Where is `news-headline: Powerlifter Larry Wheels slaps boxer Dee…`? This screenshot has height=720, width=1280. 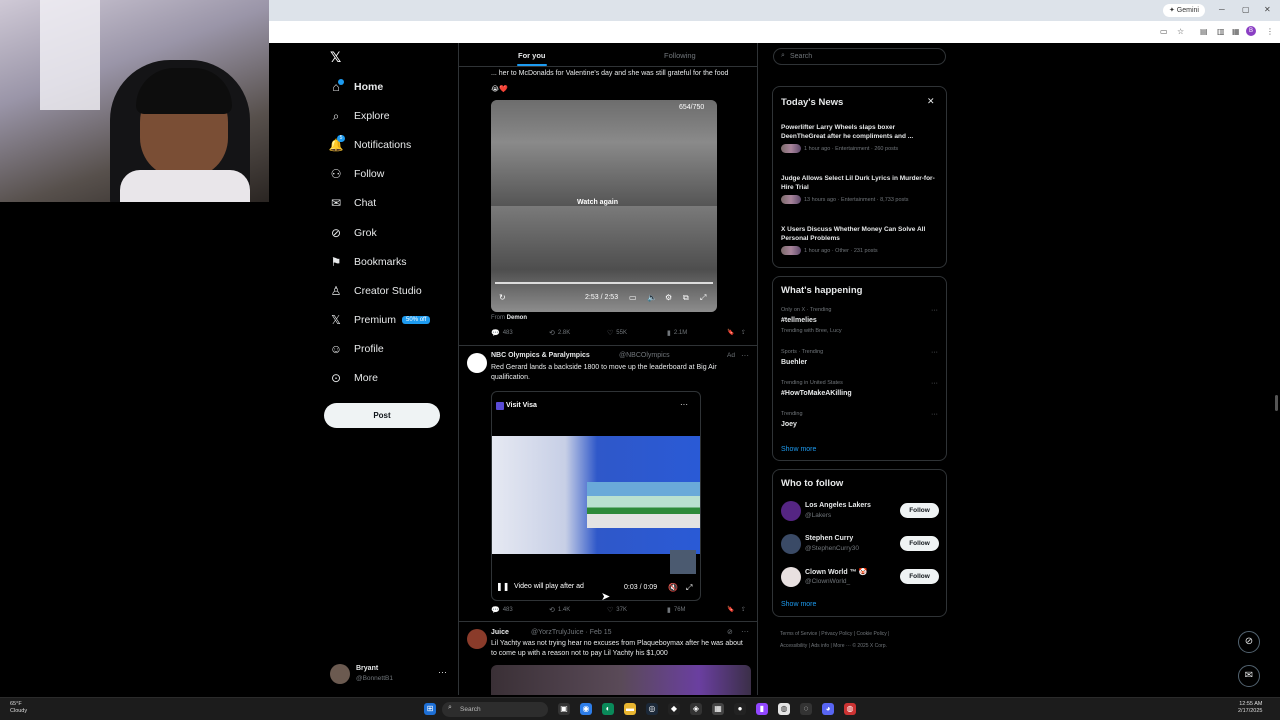
news-headline: Powerlifter Larry Wheels slaps boxer Dee… is located at coordinates (860, 132).